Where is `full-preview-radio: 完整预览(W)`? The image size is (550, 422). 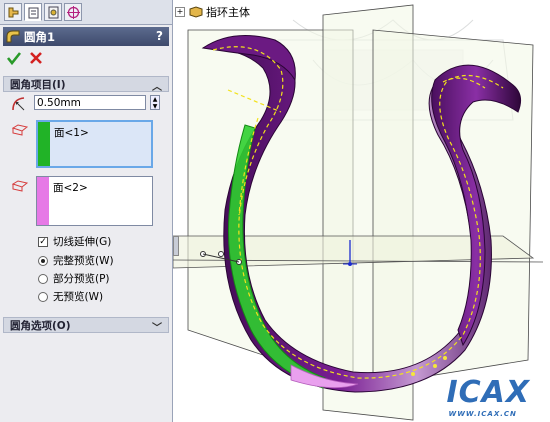 full-preview-radio: 完整预览(W) is located at coordinates (76, 260).